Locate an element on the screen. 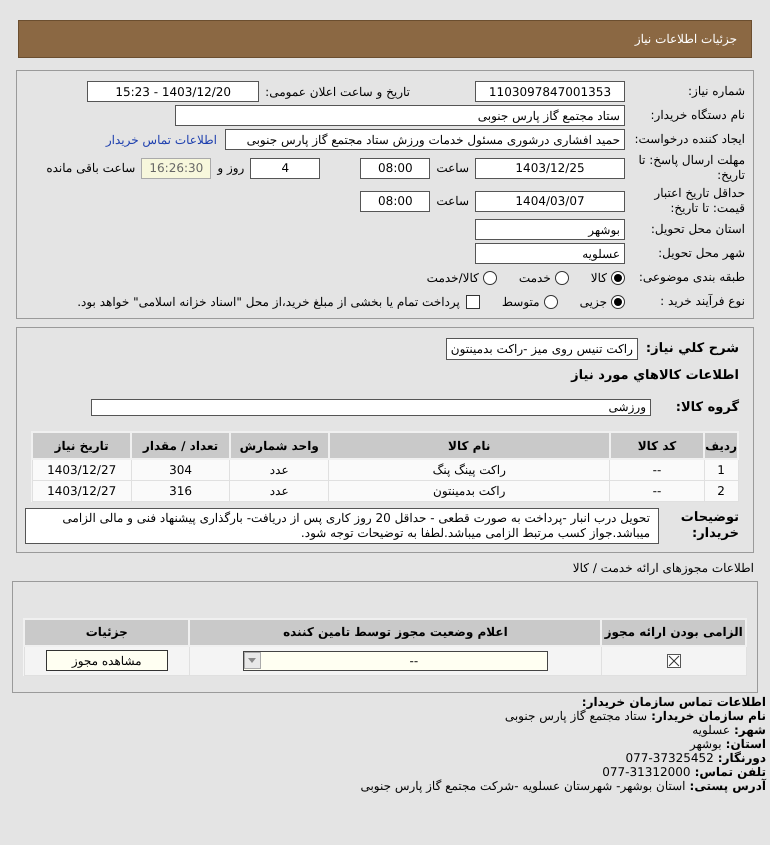 This screenshot has height=845, width=770. section-title: اطلاعات مجوزهای ارائه خدمت / کالا is located at coordinates (663, 568).